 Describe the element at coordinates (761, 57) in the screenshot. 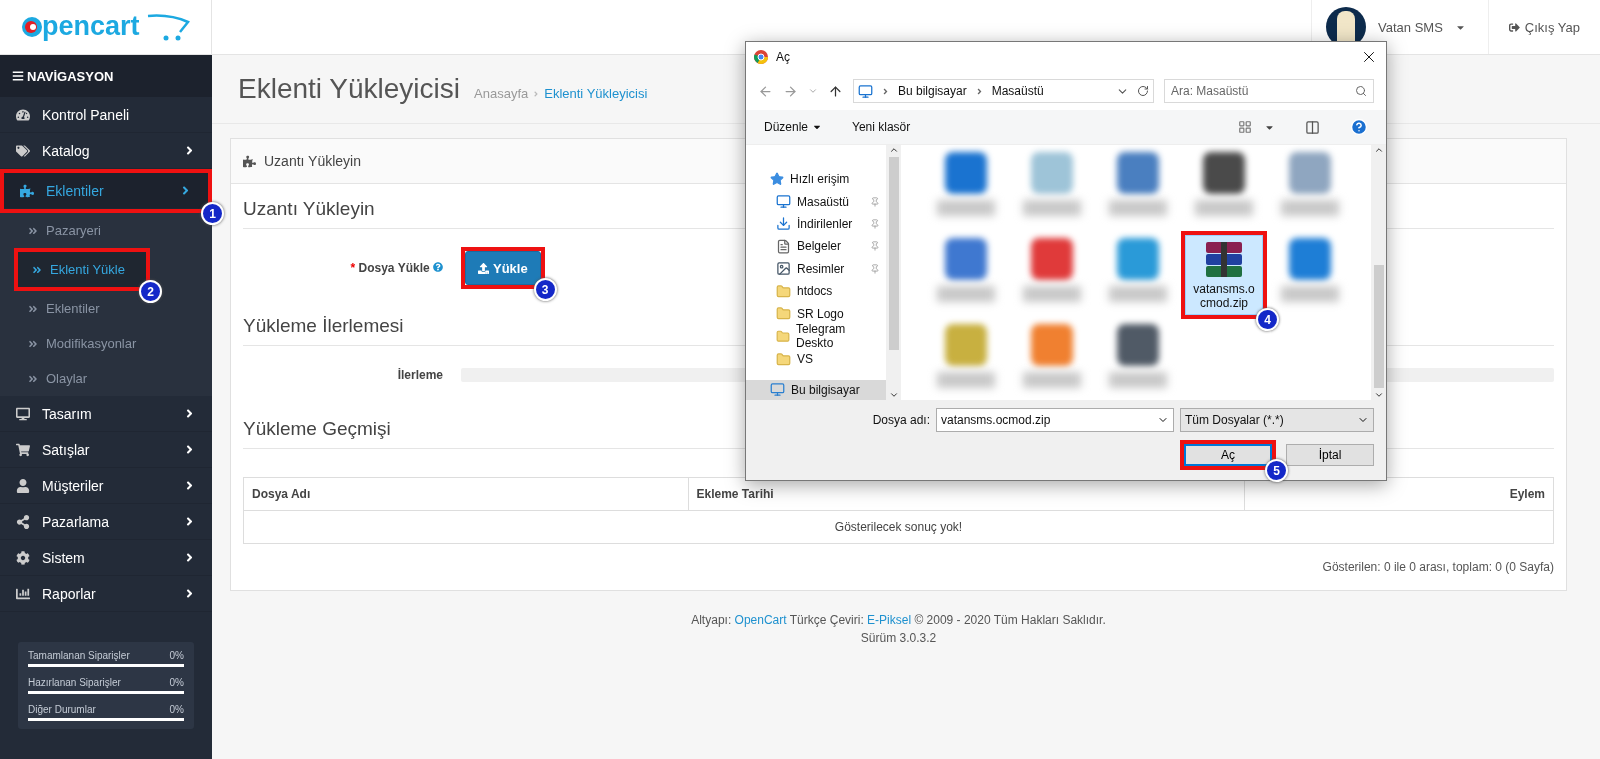

I see `browser-logo-icon` at that location.